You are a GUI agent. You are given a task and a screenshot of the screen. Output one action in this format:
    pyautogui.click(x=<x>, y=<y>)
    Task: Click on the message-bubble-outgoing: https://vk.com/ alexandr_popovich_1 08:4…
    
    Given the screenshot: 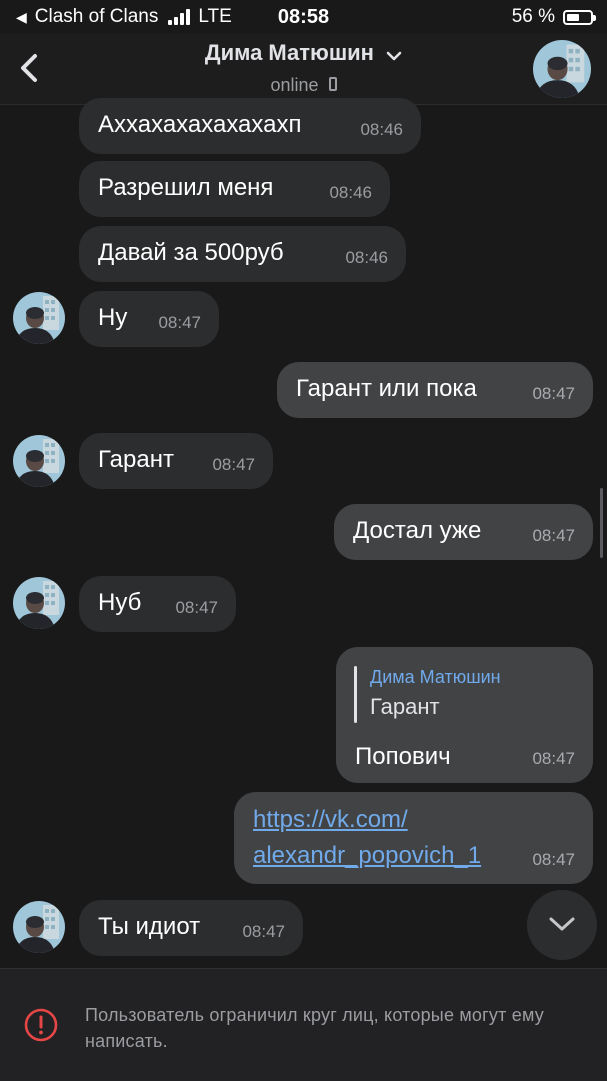 What is the action you would take?
    pyautogui.click(x=413, y=838)
    